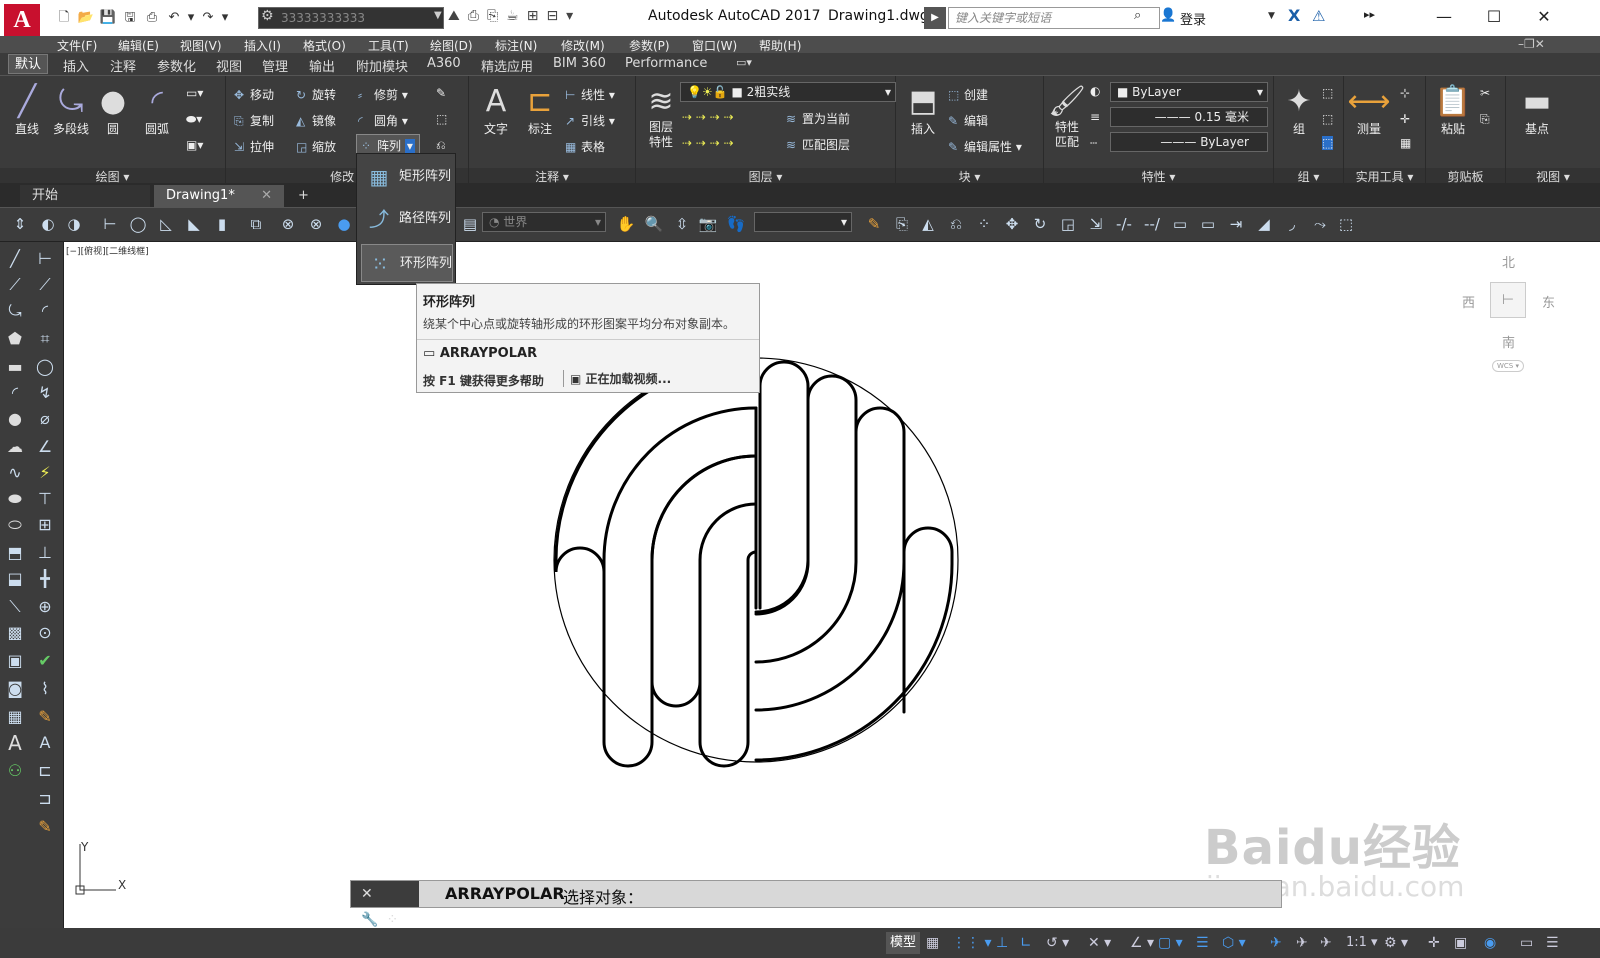 This screenshot has width=1600, height=958. What do you see at coordinates (176, 65) in the screenshot?
I see `tab-parametric: 参数化` at bounding box center [176, 65].